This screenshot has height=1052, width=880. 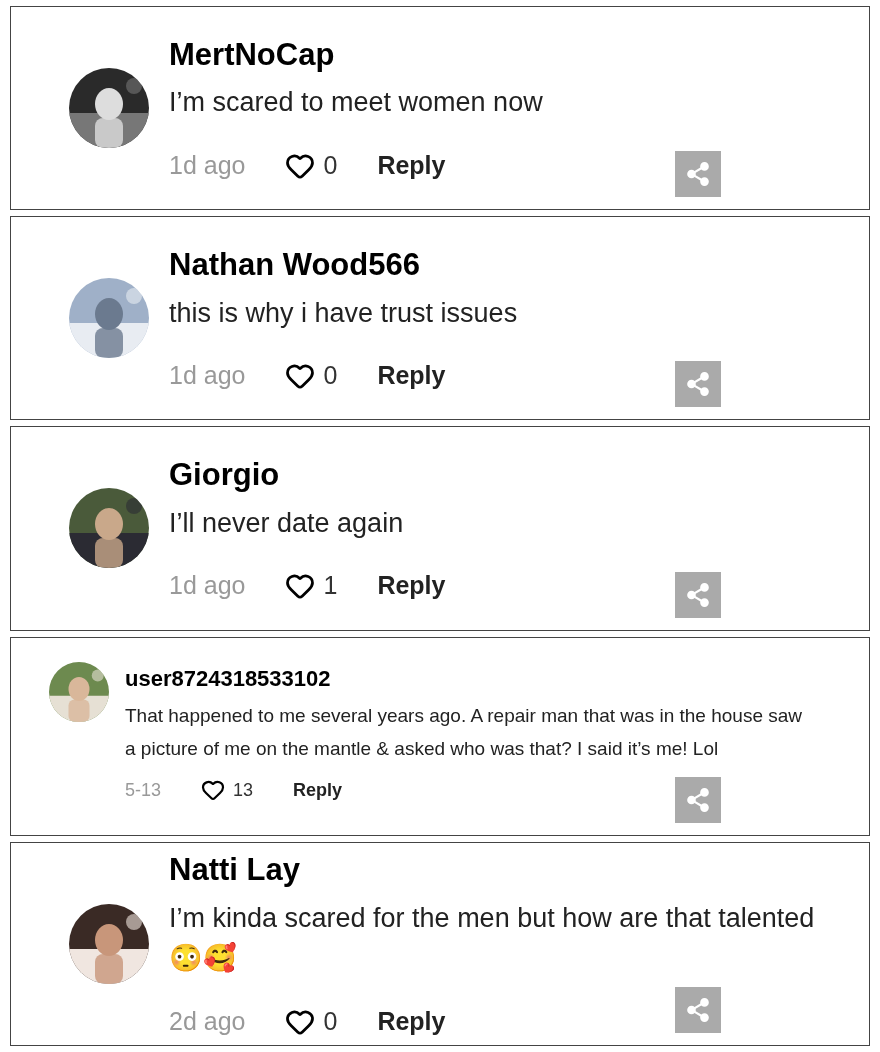 What do you see at coordinates (492, 938) in the screenshot?
I see `comment-text: I’m kinda scared for the men but how are that talented 😳🥰` at bounding box center [492, 938].